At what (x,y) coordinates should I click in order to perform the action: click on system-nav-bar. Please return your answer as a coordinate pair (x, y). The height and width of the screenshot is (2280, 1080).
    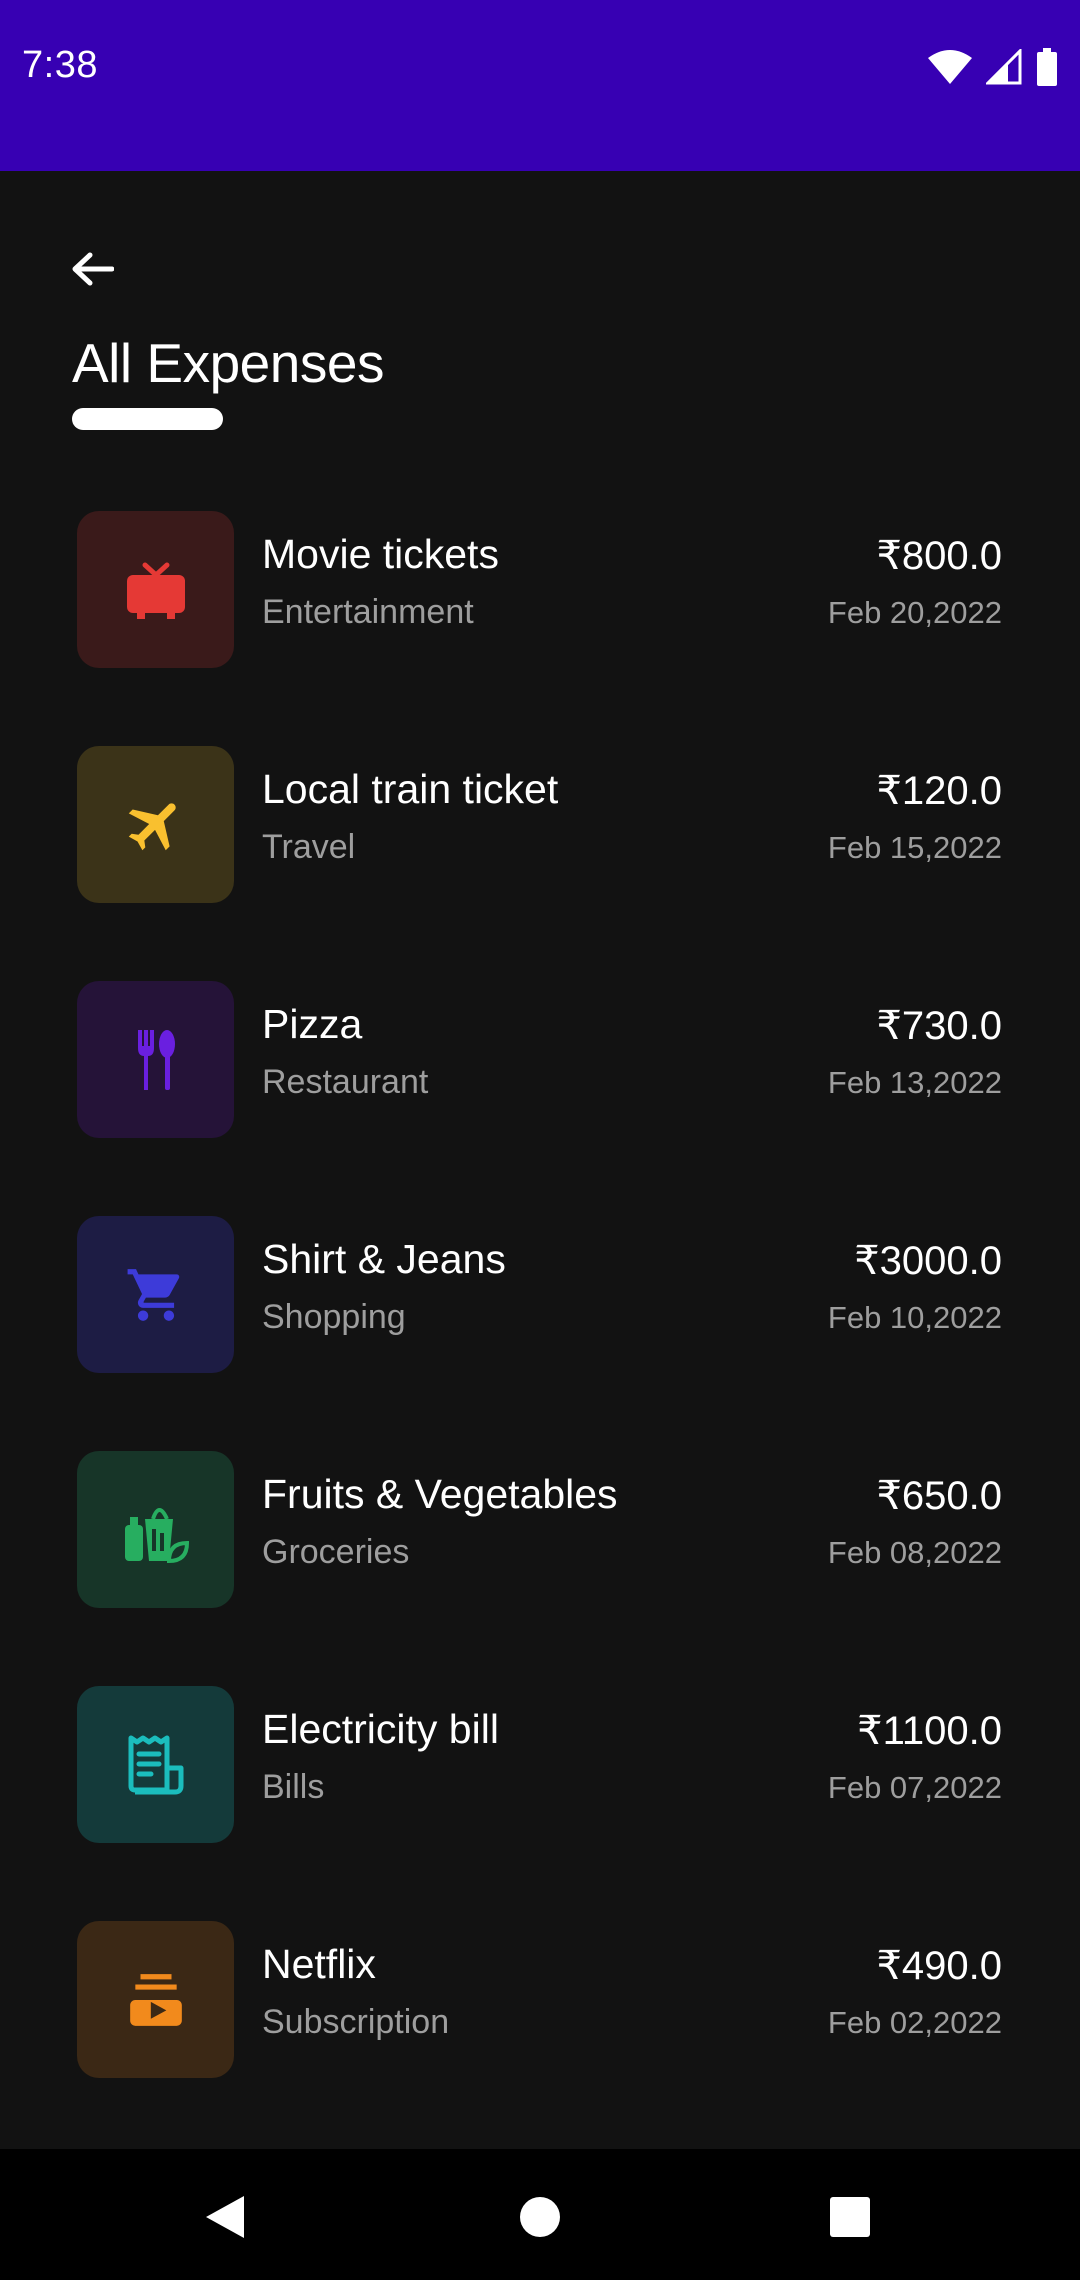
    Looking at the image, I should click on (540, 2214).